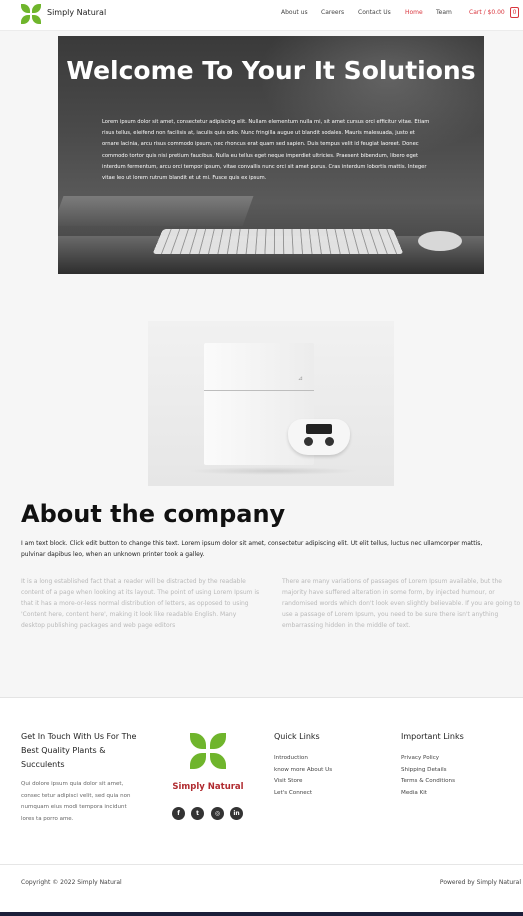 The image size is (523, 916). What do you see at coordinates (487, 12) in the screenshot?
I see `cart-link: Cart / $0.00` at bounding box center [487, 12].